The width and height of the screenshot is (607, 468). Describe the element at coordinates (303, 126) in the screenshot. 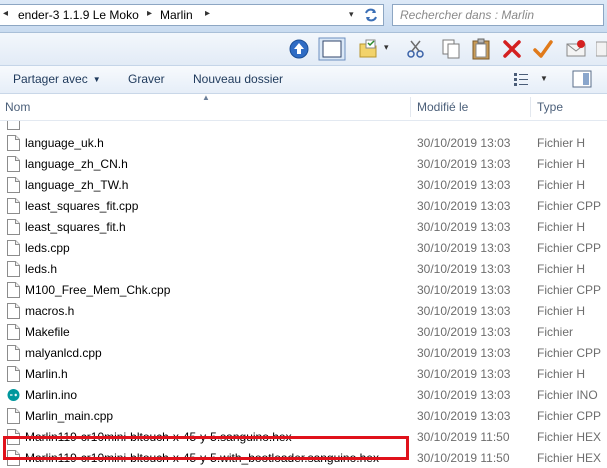

I see `file-row` at that location.